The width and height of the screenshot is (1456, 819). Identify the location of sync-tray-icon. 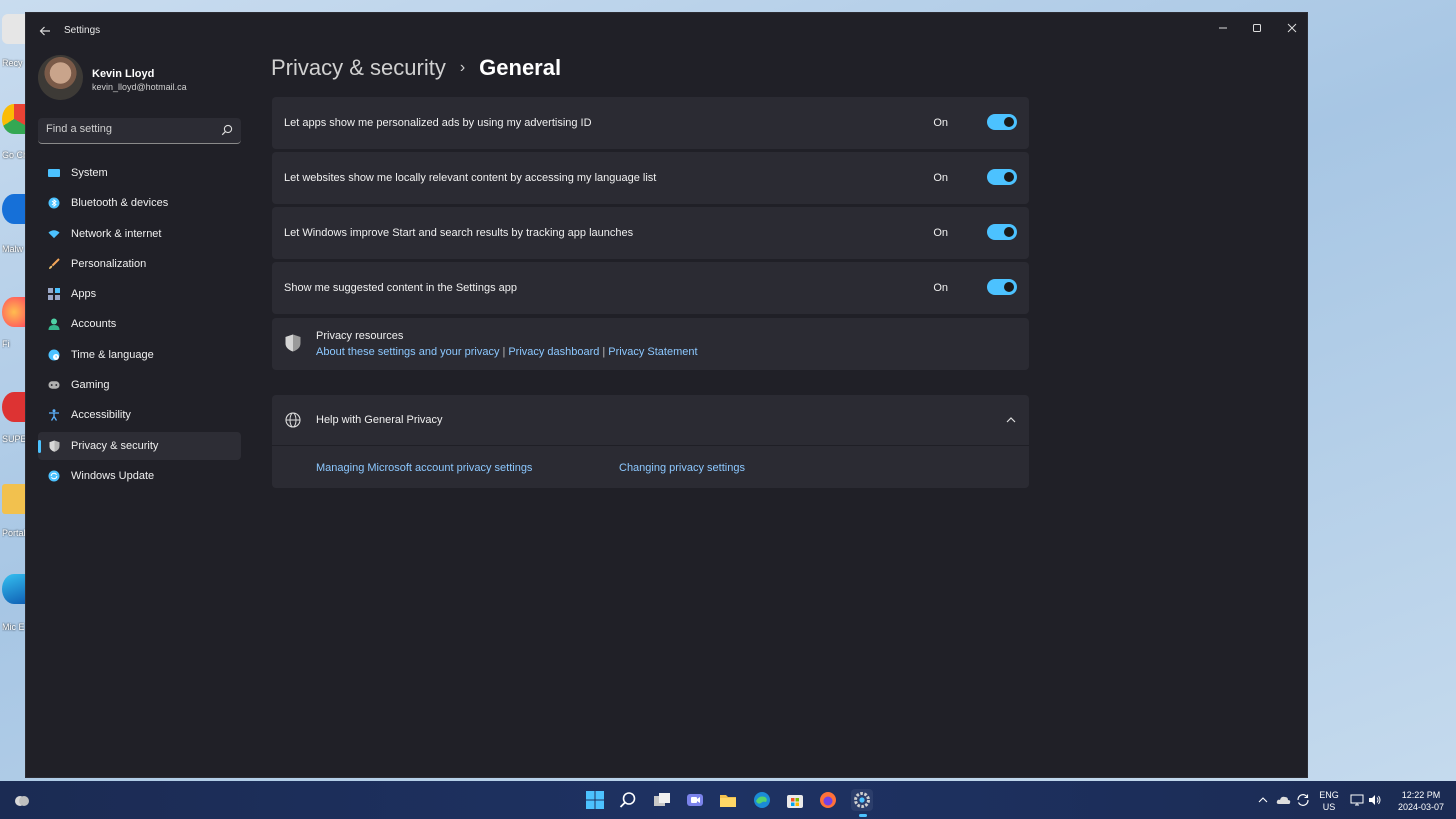
(1303, 800).